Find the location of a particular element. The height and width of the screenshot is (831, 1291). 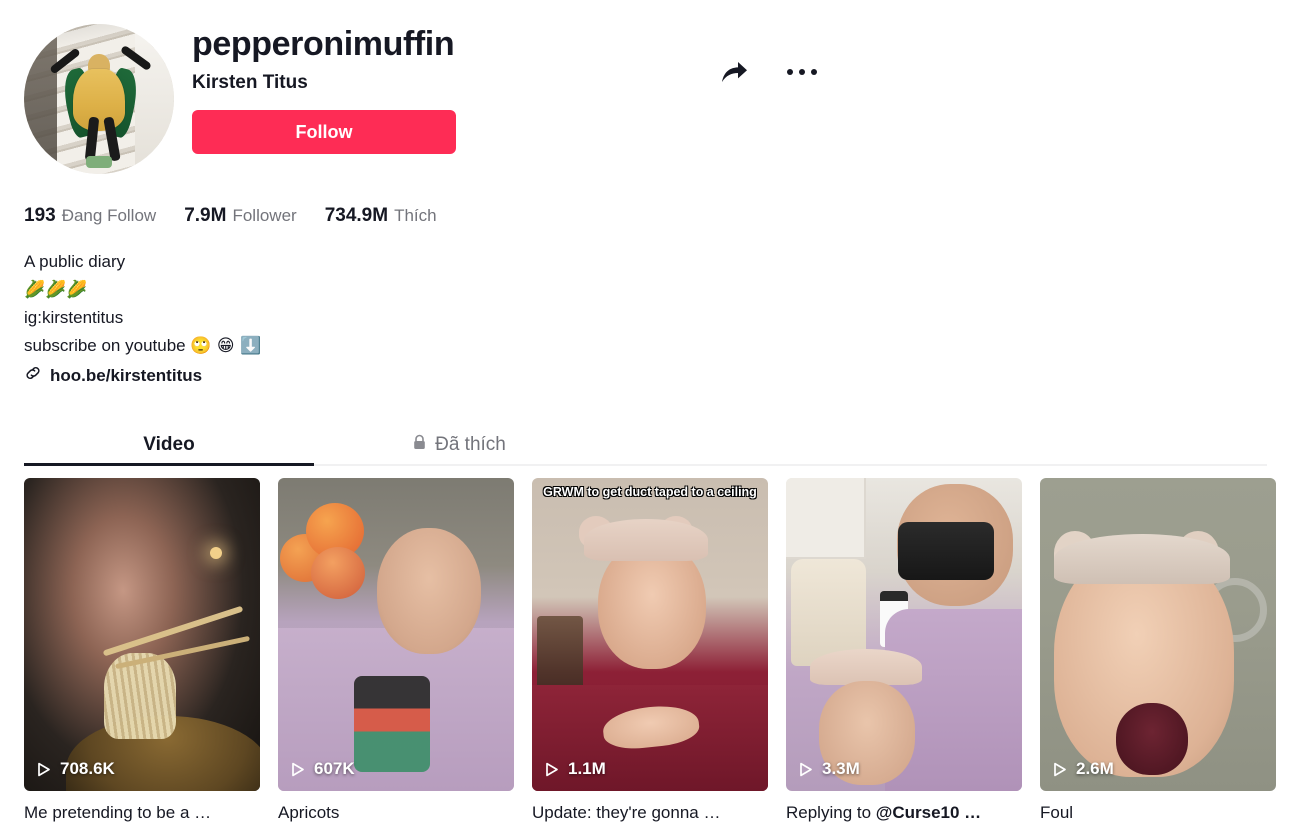

bio-link: hoo.be/kirstentitus is located at coordinates (113, 375).